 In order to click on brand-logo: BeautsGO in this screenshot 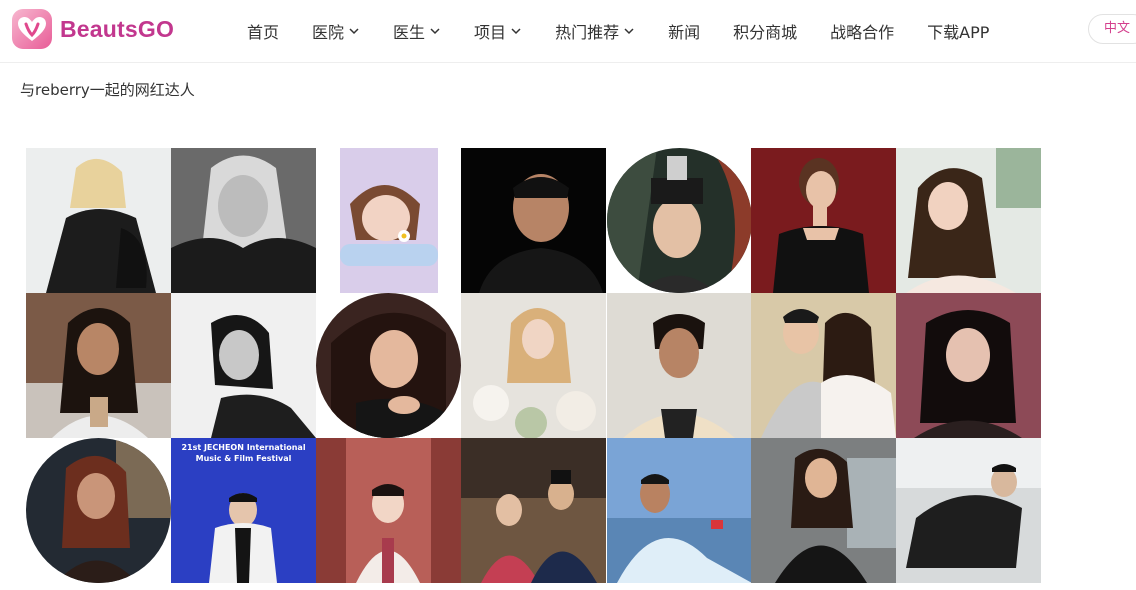, I will do `click(93, 29)`.